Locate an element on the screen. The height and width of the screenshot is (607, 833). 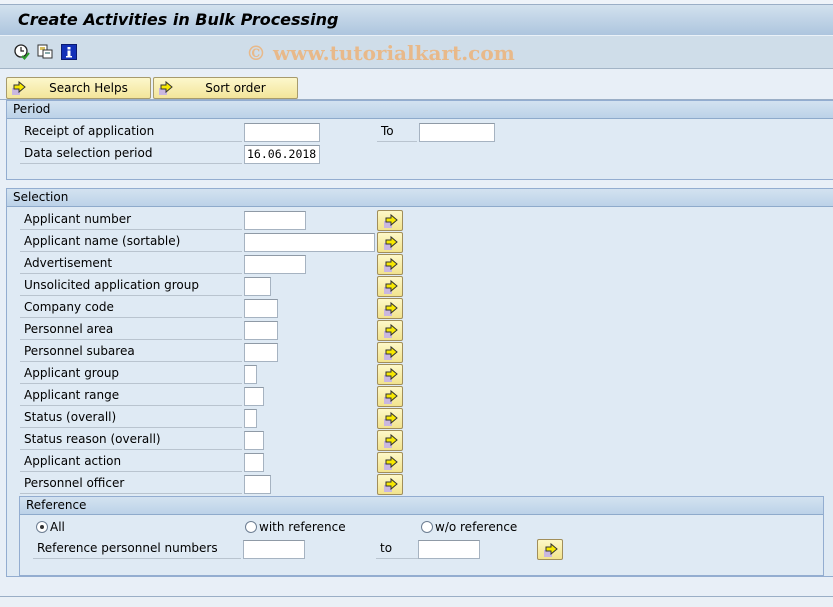
sort-order-button: Sort order is located at coordinates (225, 88).